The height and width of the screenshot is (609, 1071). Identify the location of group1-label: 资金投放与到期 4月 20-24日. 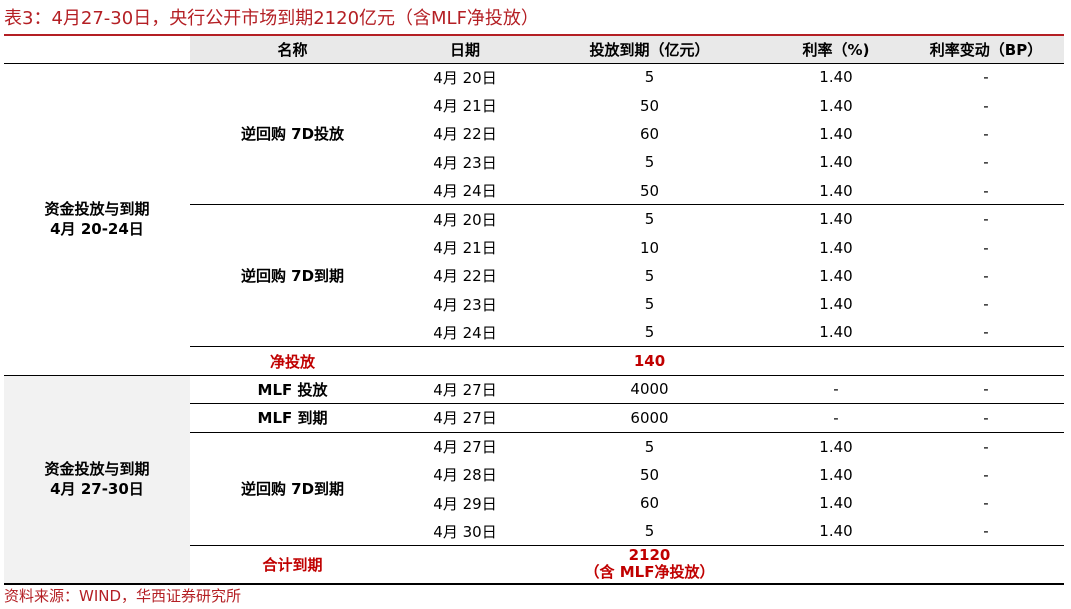
(97, 219).